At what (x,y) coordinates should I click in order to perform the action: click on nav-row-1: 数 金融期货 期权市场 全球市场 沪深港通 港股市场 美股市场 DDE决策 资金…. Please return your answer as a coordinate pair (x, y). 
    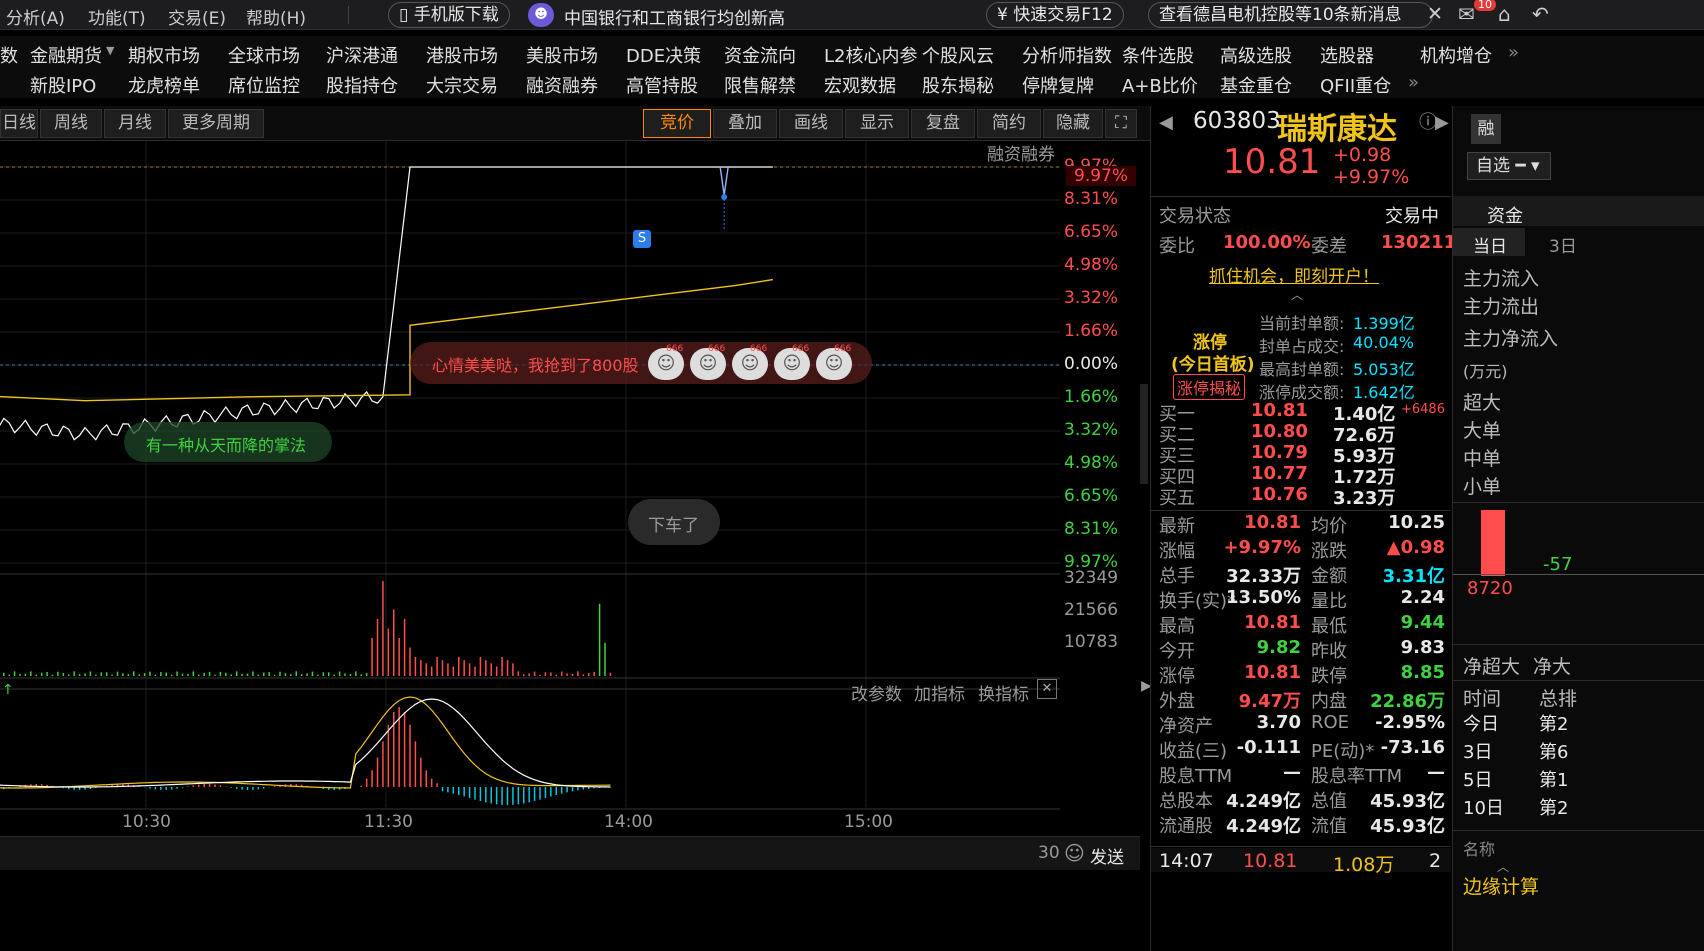
    Looking at the image, I should click on (852, 52).